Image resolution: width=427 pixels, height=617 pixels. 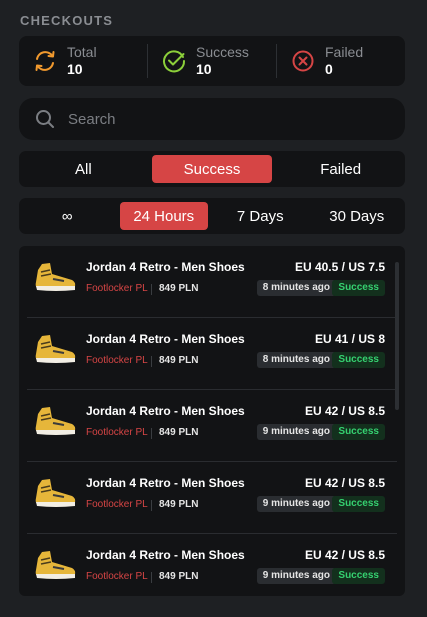 I want to click on stats-bar: Total 10 Success 10 Failed 0, so click(x=212, y=61).